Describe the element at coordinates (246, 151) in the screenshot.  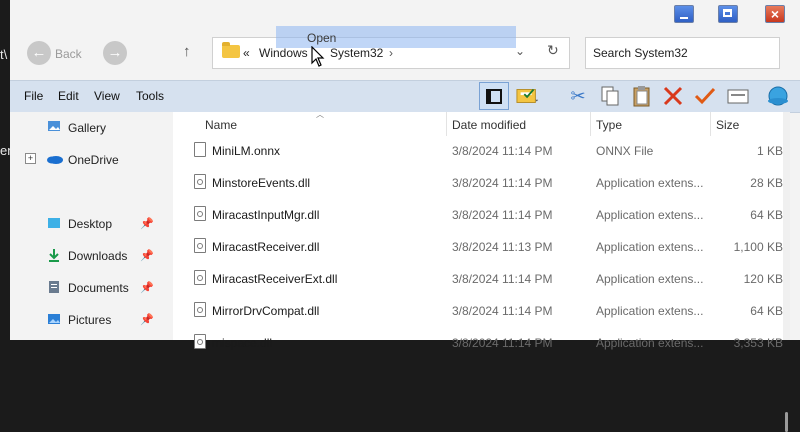
I see `file-name: MiniLM.onnx` at that location.